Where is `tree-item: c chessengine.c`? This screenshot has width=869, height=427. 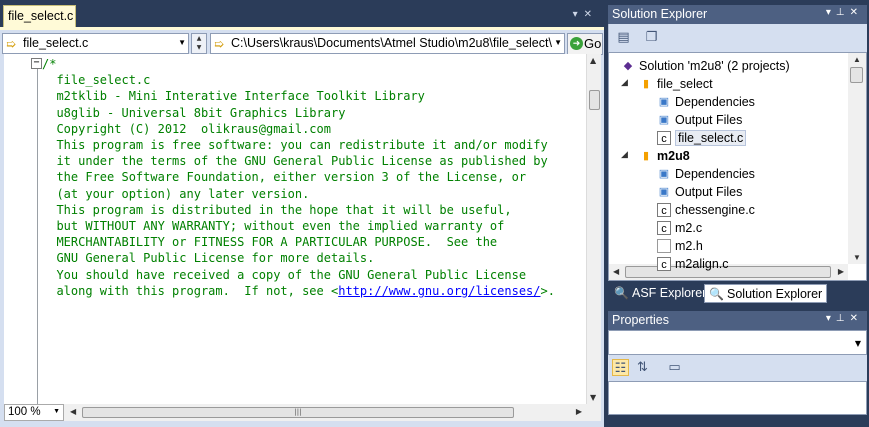
tree-item: c chessengine.c is located at coordinates (729, 210).